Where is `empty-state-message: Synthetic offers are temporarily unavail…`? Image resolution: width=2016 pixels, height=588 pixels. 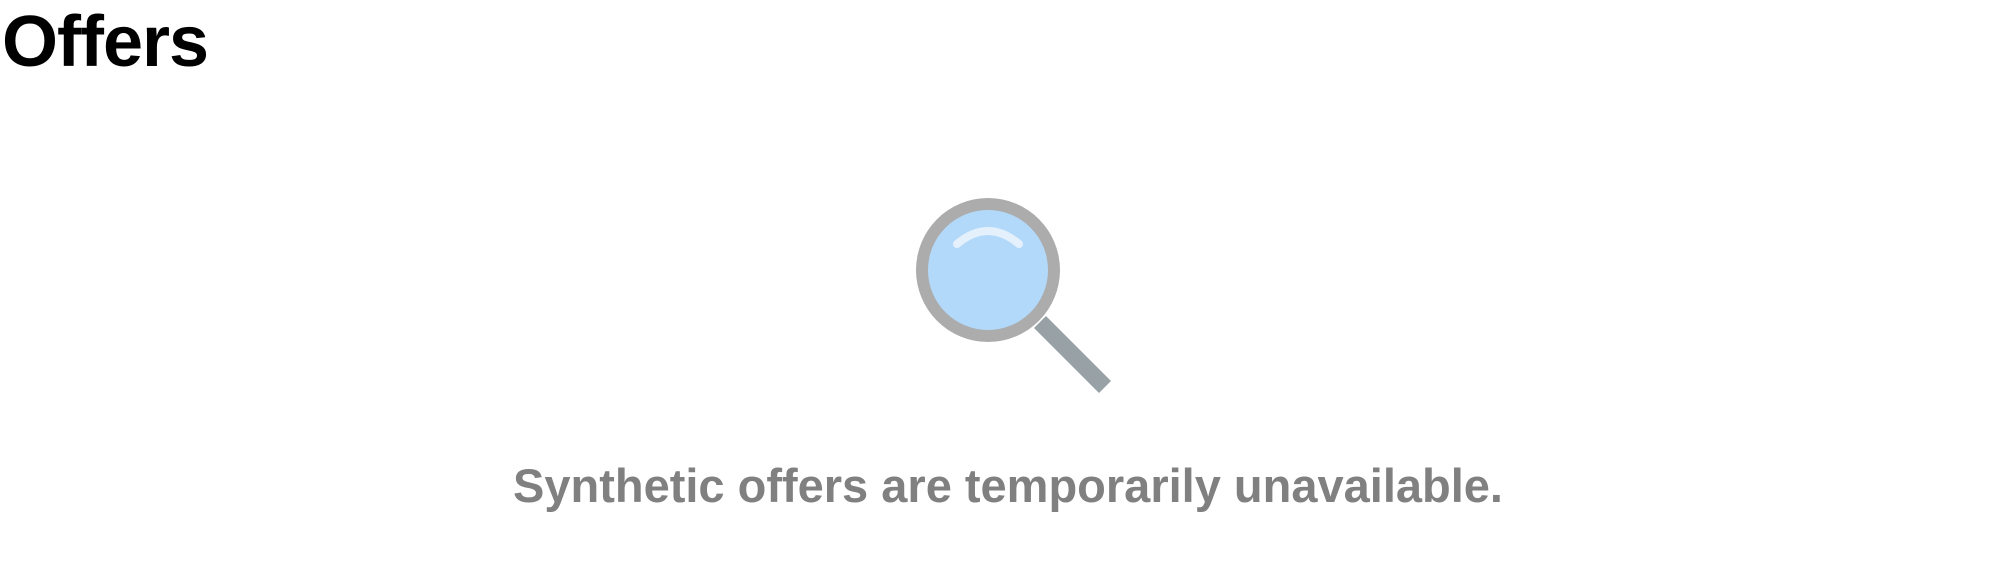 empty-state-message: Synthetic offers are temporarily unavail… is located at coordinates (1008, 485).